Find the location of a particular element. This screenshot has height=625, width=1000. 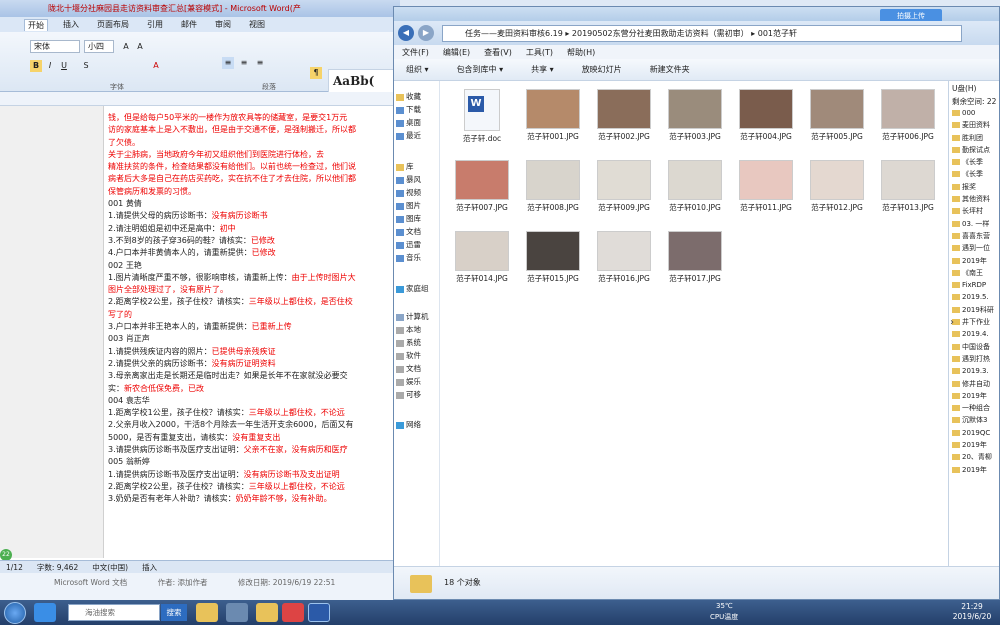

back-icon: ◀ is located at coordinates (406, 33).